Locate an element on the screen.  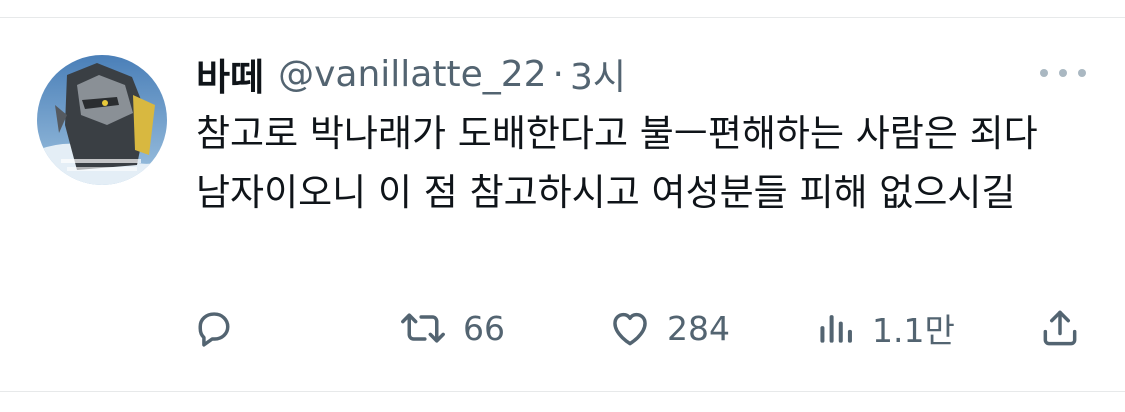
retweet-button: 66 is located at coordinates (451, 328).